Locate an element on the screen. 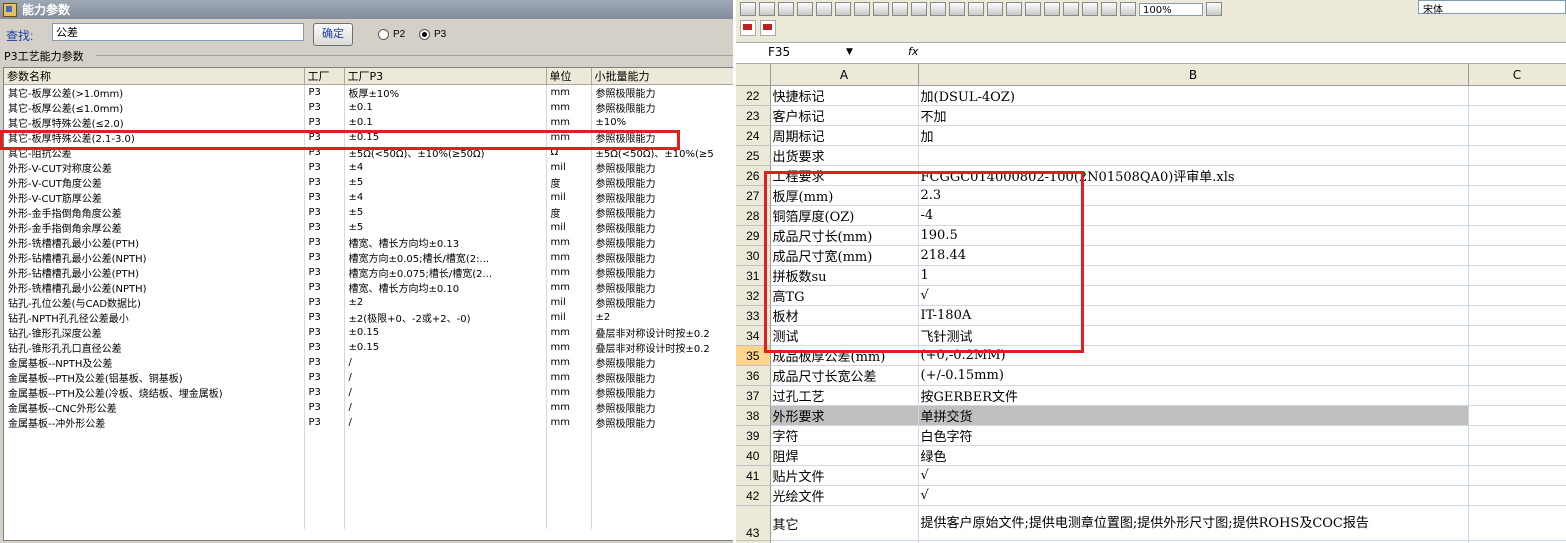 The height and width of the screenshot is (543, 1566). row-number-cell: 41 is located at coordinates (753, 475).